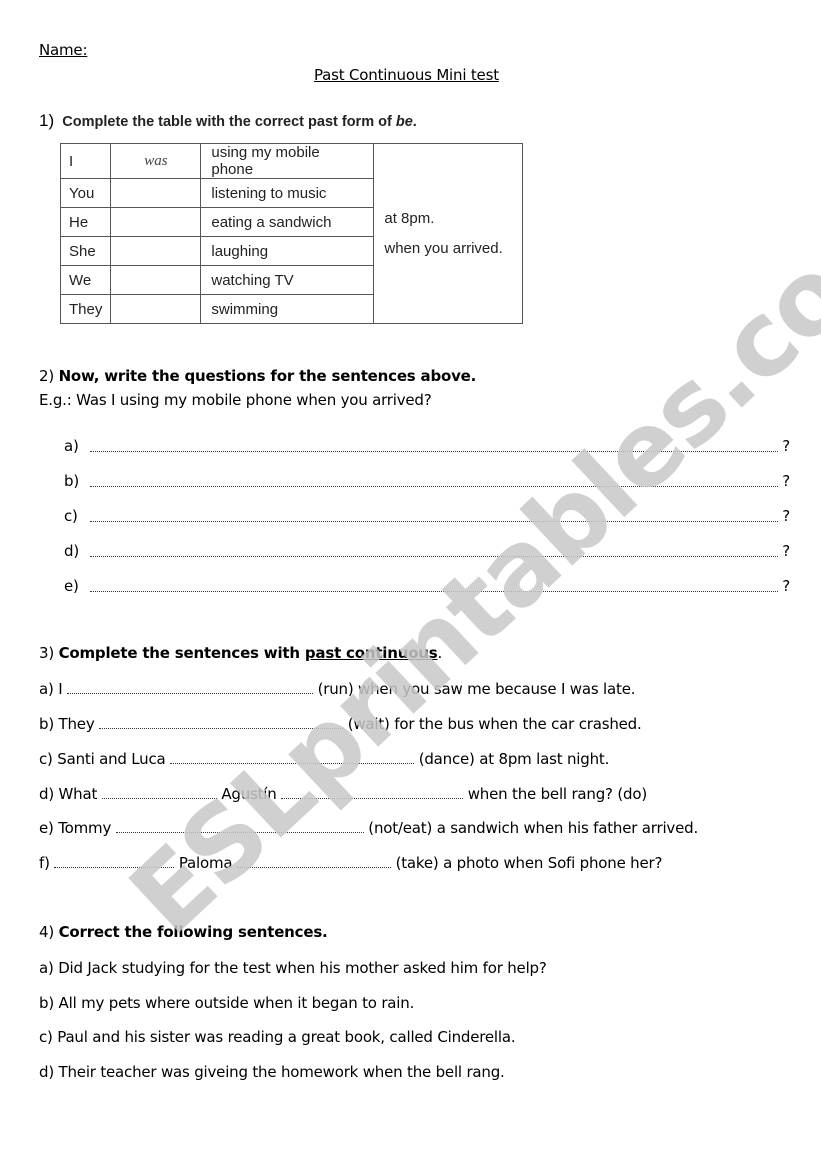  What do you see at coordinates (249, 794) in the screenshot?
I see `sentence-mid: Agustín` at bounding box center [249, 794].